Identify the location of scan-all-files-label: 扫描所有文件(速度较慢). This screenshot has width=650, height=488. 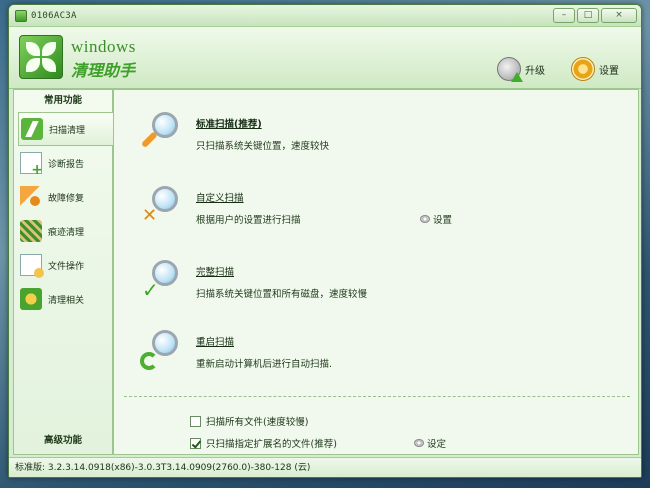
(257, 422).